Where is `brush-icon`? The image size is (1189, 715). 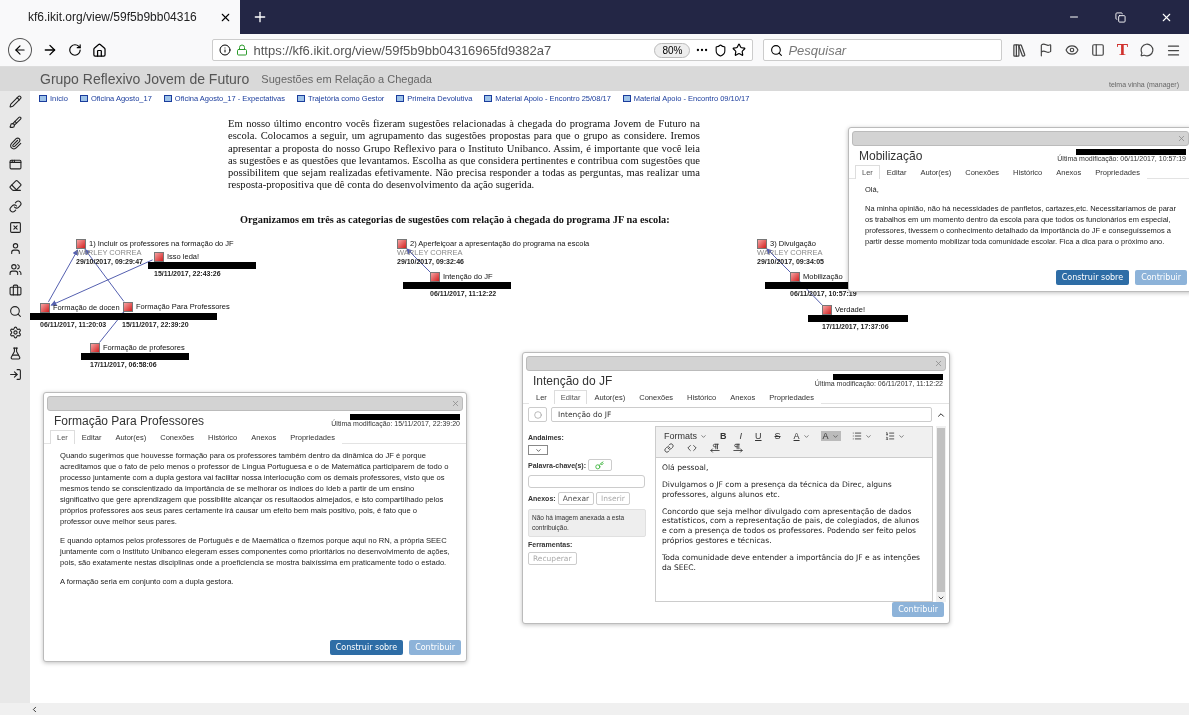
brush-icon is located at coordinates (15, 122).